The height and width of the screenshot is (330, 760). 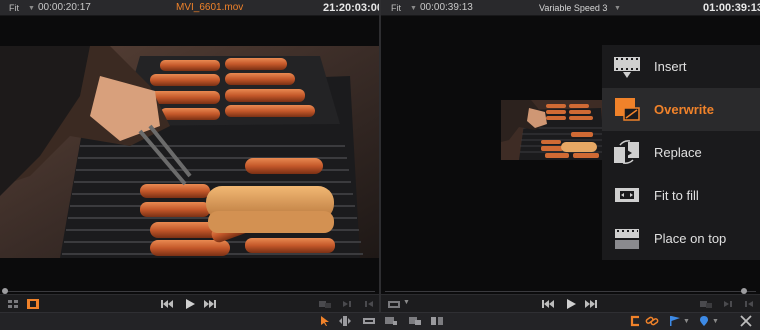 What do you see at coordinates (13, 304) in the screenshot?
I see `grid-icon` at bounding box center [13, 304].